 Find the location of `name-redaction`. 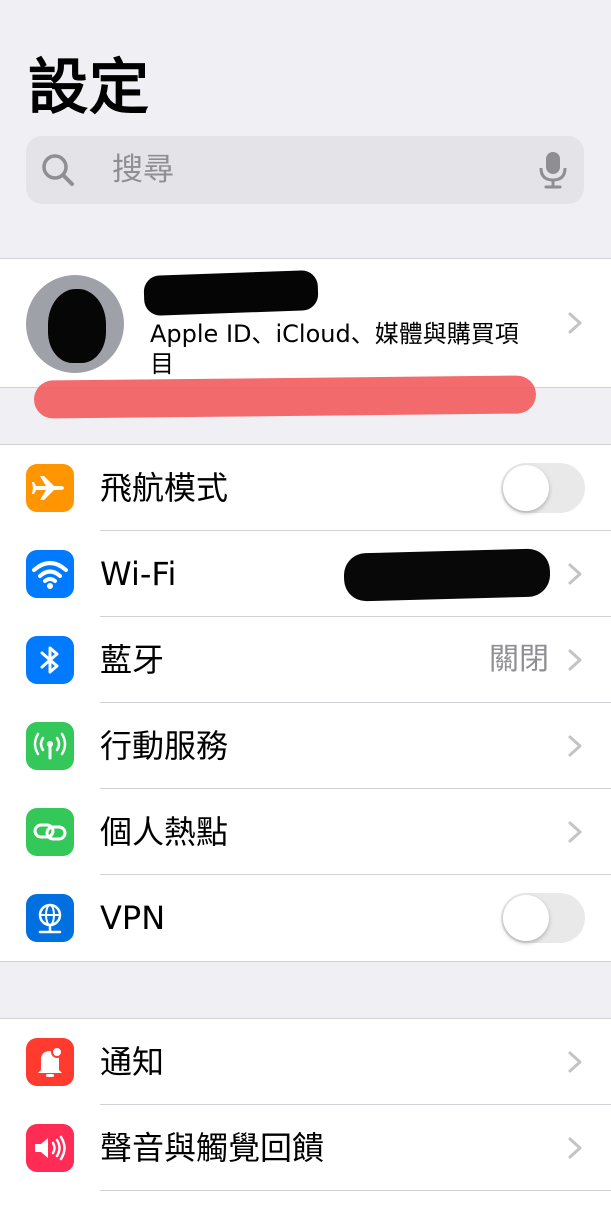

name-redaction is located at coordinates (231, 293).